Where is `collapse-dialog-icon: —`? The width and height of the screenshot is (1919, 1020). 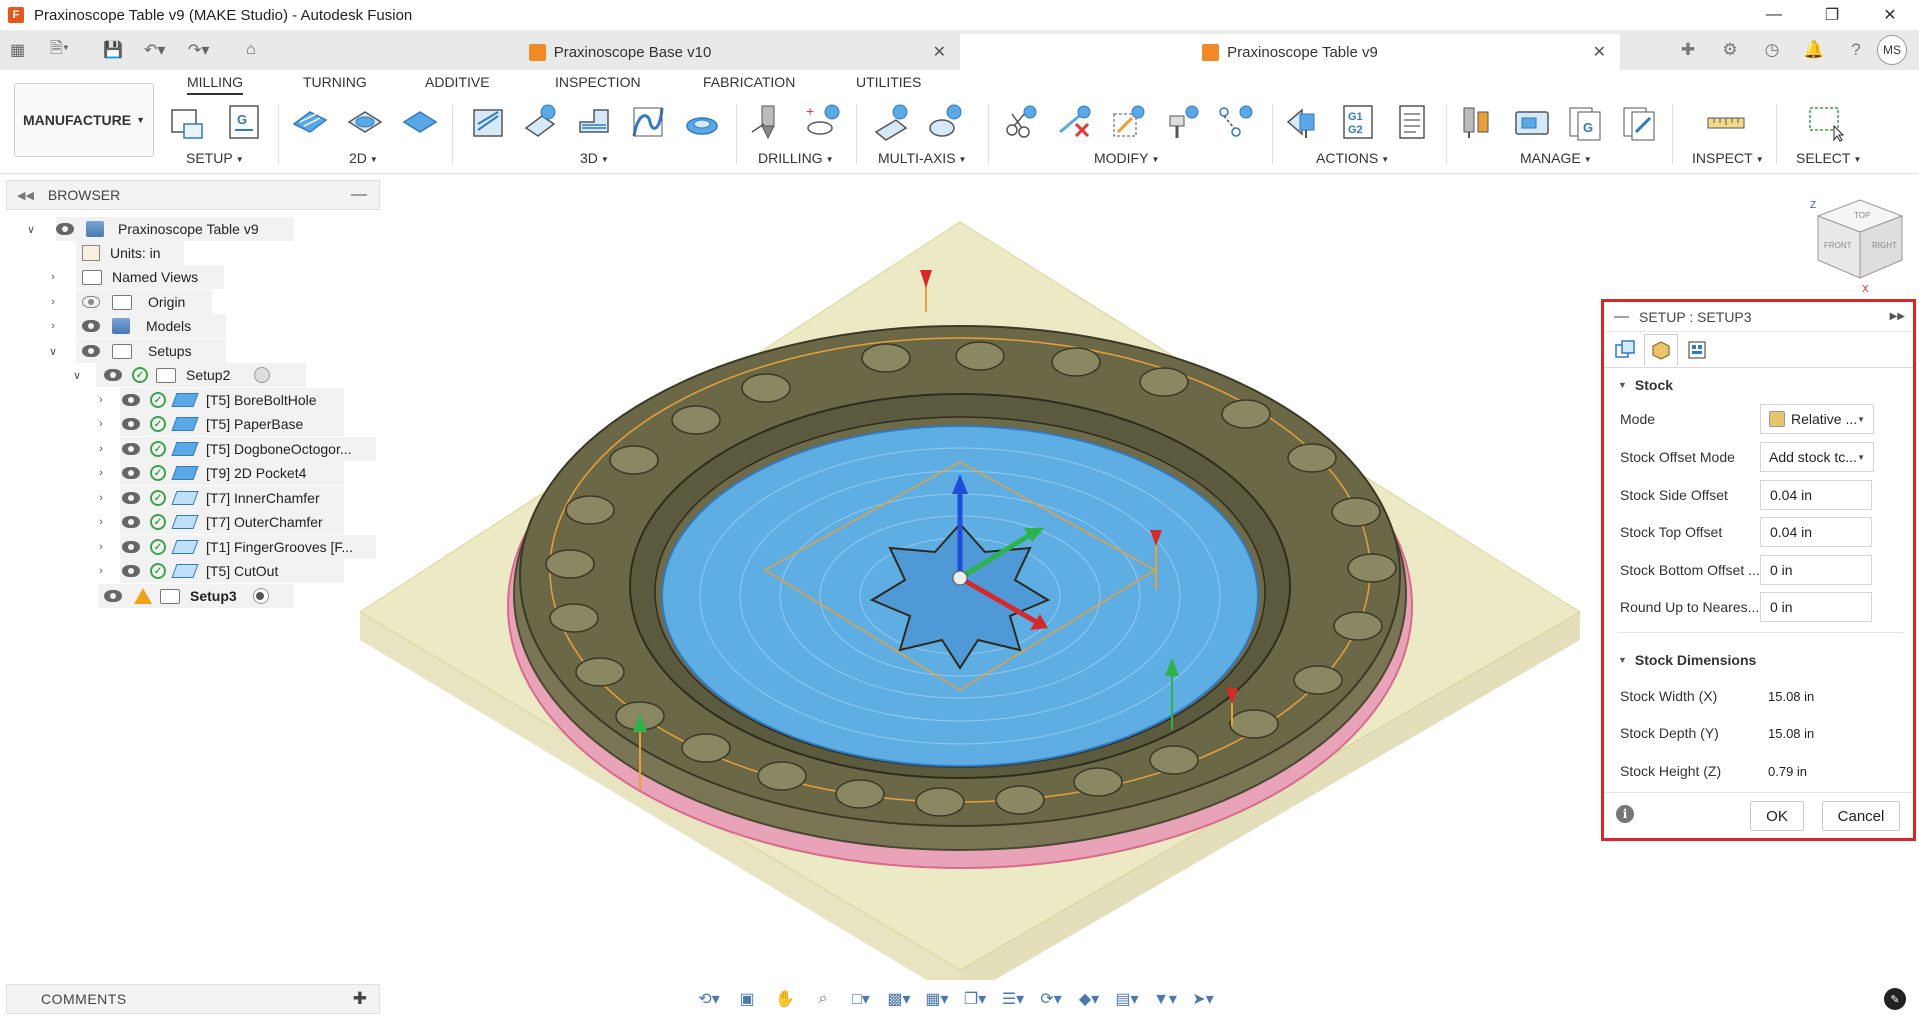
collapse-dialog-icon: — is located at coordinates (1621, 316).